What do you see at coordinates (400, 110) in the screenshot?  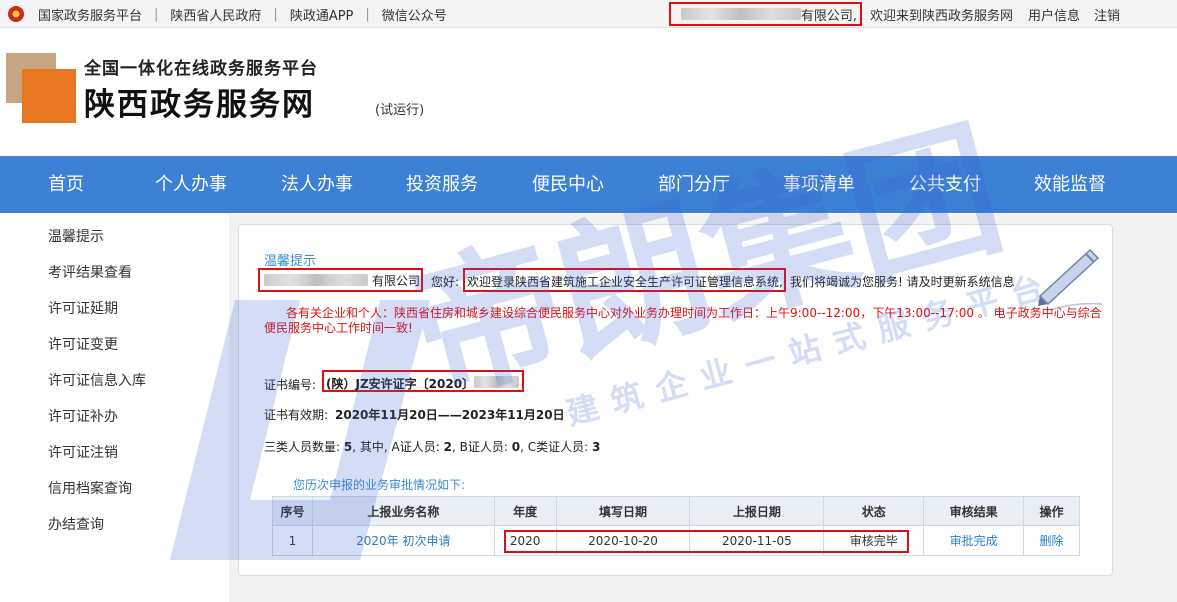 I see `trial-label: (试运行)` at bounding box center [400, 110].